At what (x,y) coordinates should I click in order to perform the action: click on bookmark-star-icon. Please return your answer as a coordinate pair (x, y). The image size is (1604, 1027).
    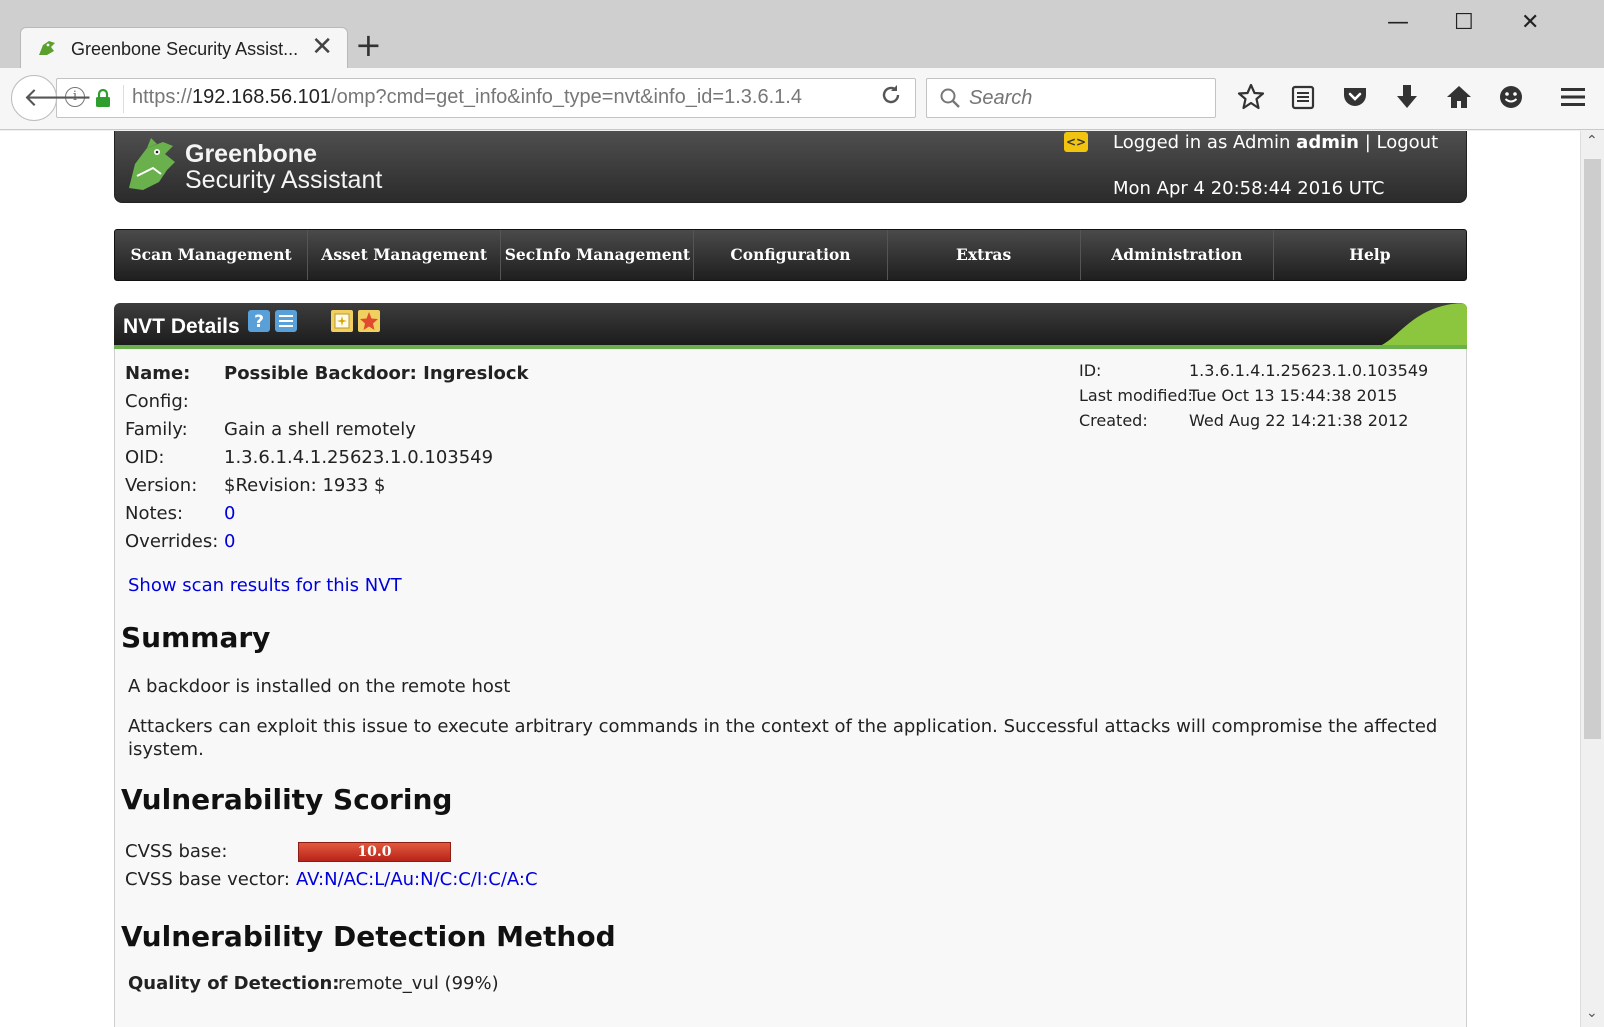
    Looking at the image, I should click on (1251, 97).